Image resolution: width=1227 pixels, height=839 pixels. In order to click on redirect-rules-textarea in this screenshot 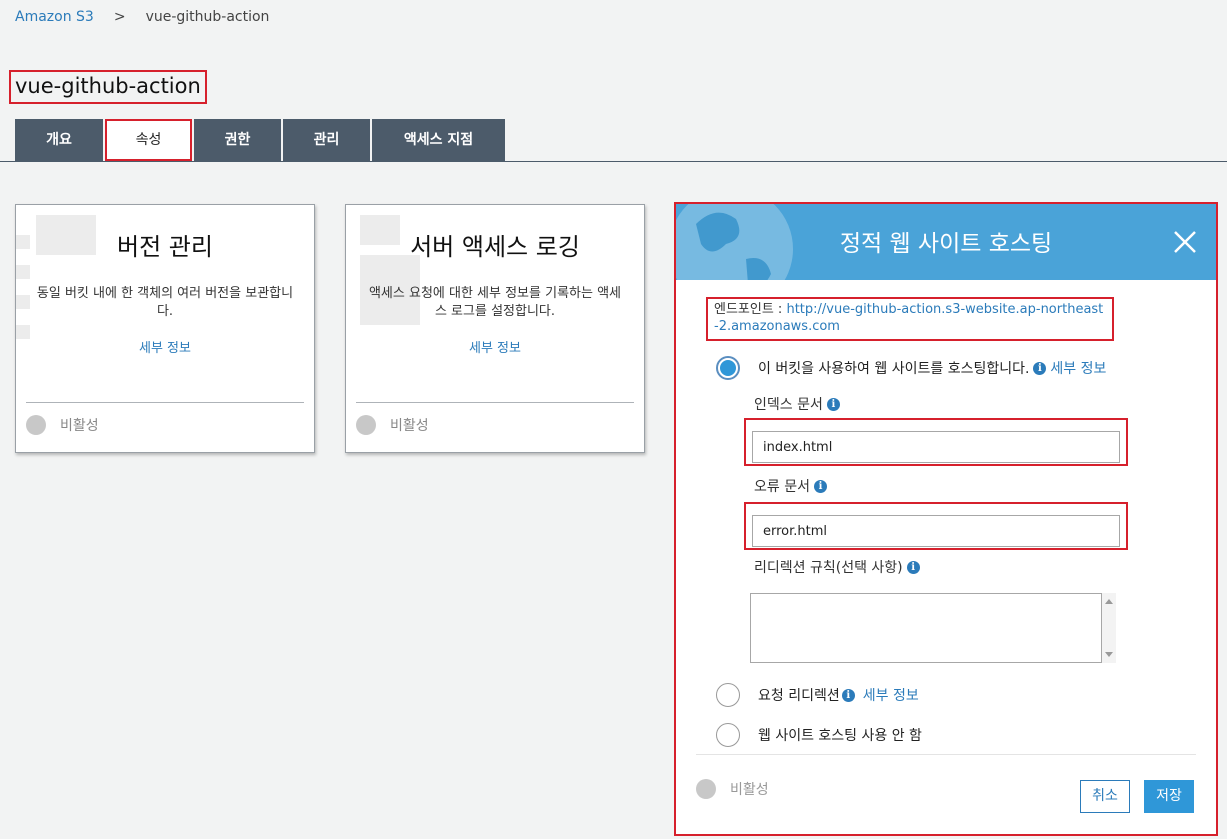, I will do `click(926, 628)`.